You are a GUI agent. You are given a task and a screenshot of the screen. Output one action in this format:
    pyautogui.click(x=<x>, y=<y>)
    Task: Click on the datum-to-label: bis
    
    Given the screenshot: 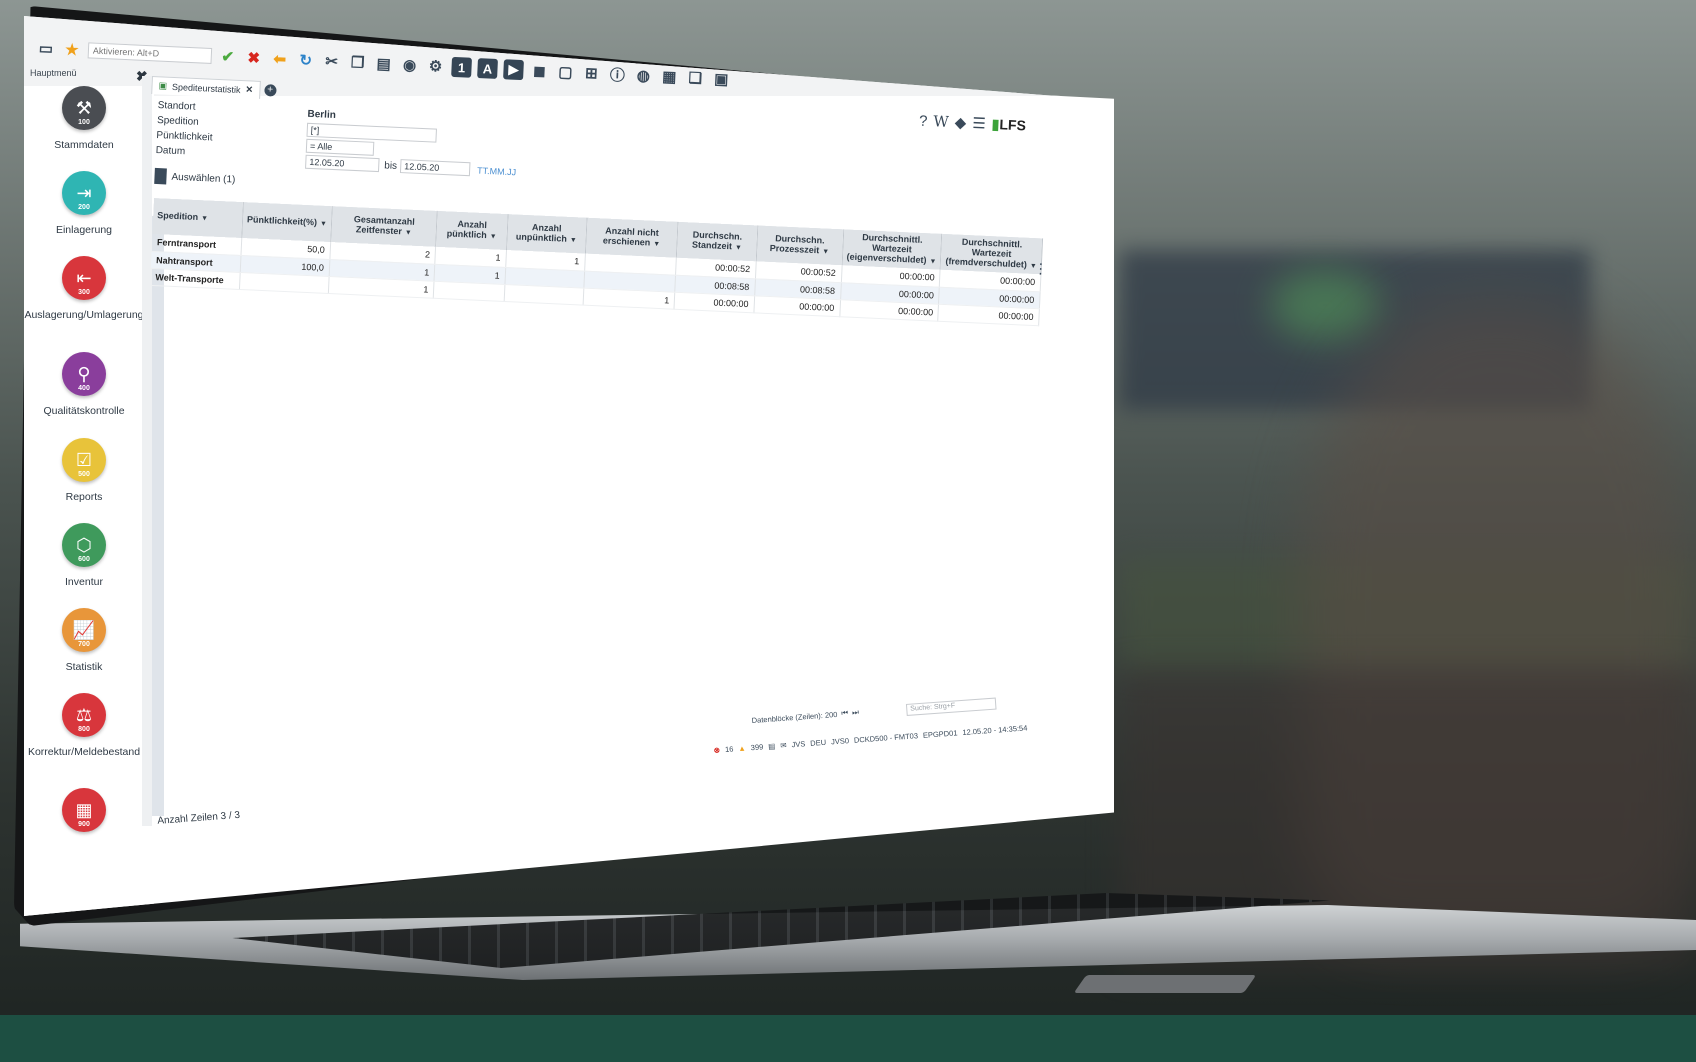 What is the action you would take?
    pyautogui.click(x=390, y=166)
    